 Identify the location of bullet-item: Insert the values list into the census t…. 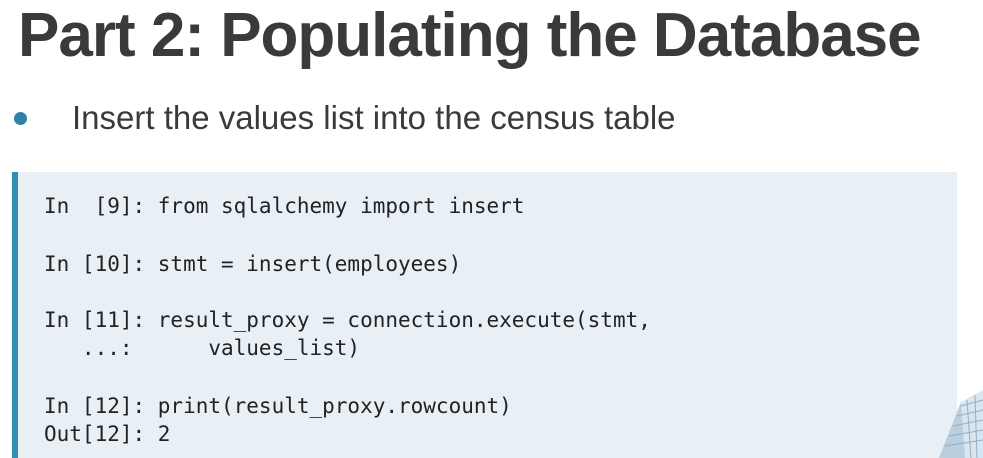
(345, 118).